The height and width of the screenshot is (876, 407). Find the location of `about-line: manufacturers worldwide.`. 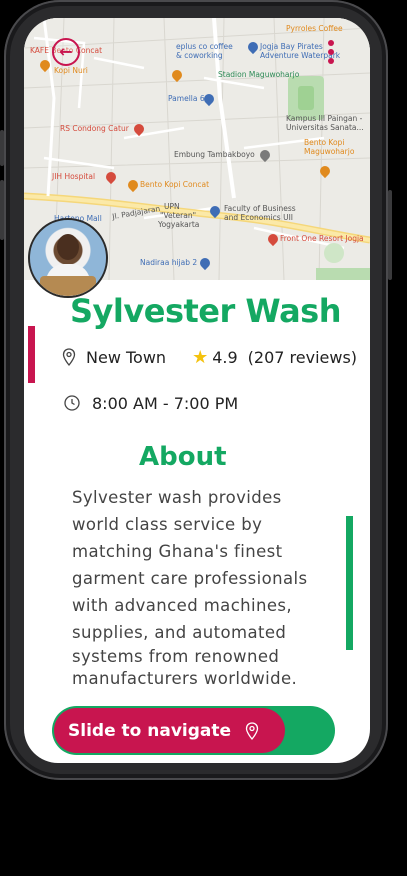

about-line: manufacturers worldwide. is located at coordinates (185, 678).